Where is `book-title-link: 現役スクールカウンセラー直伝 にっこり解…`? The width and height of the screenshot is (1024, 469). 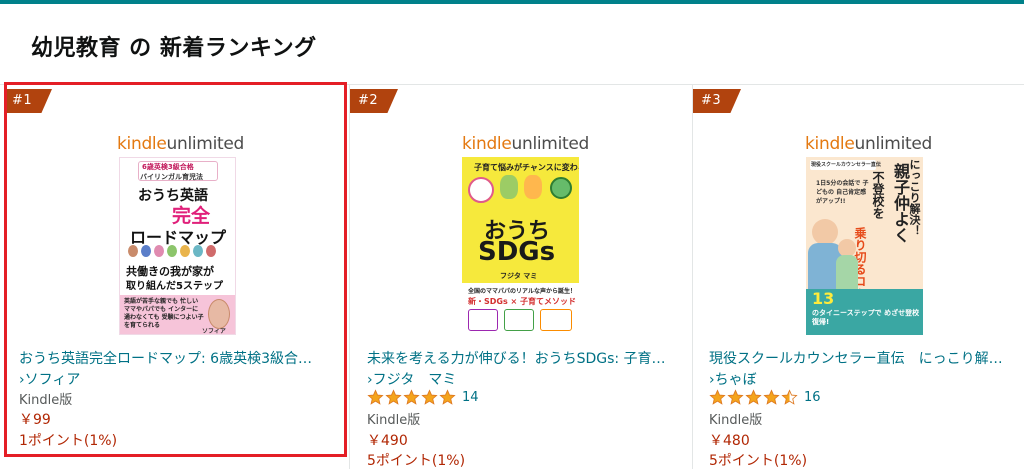 book-title-link: 現役スクールカウンセラー直伝 にっこり解… is located at coordinates (863, 358).